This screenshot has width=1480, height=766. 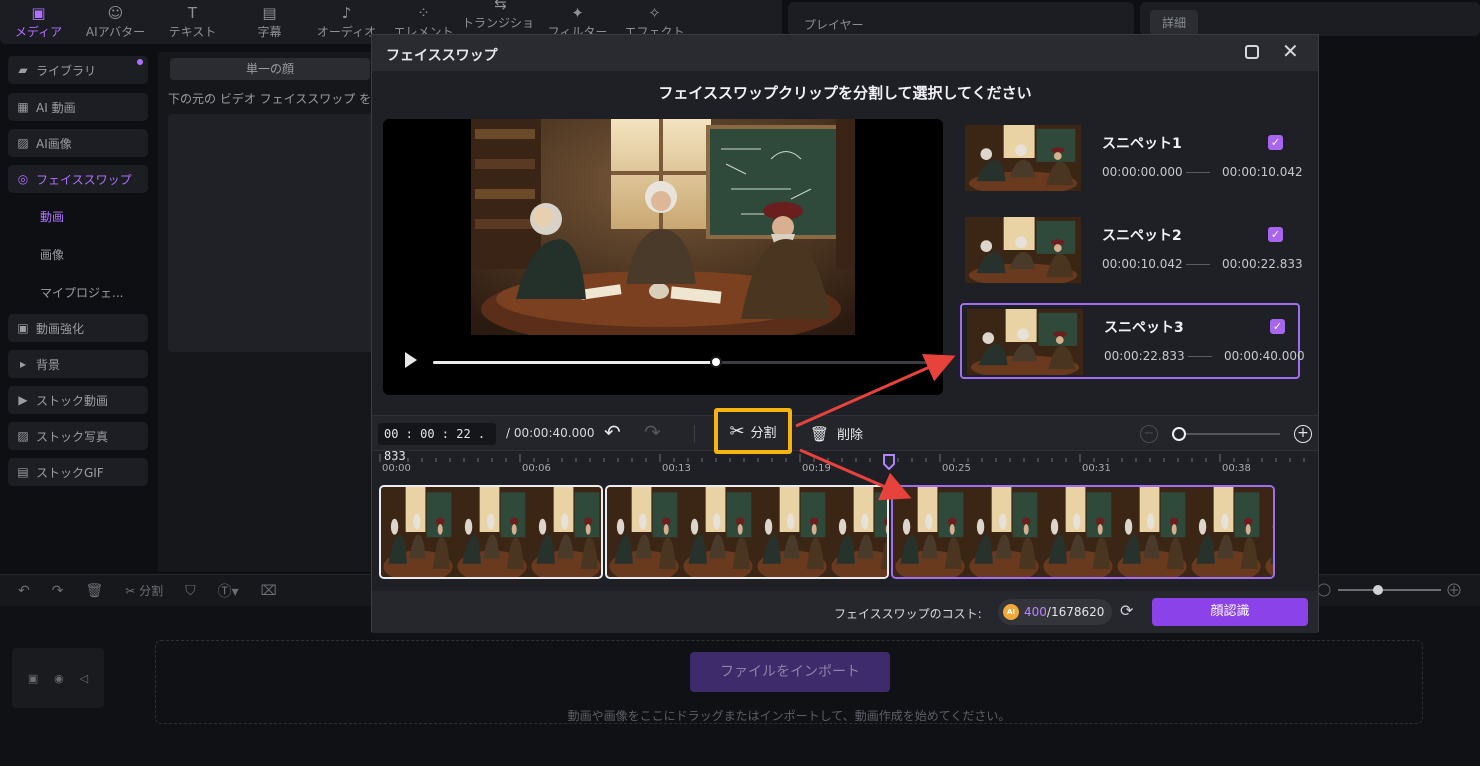 What do you see at coordinates (228, 591) in the screenshot?
I see `text-tool-icon: Ⓣ▾` at bounding box center [228, 591].